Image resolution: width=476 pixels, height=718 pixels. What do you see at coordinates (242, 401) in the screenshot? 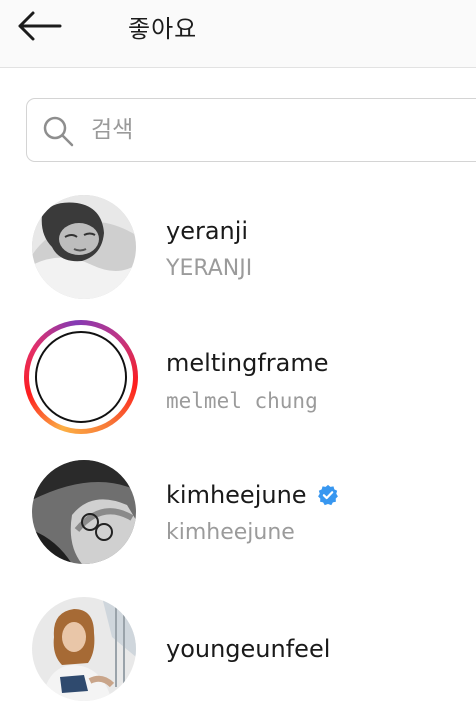
I see `full-name: melmel chung` at bounding box center [242, 401].